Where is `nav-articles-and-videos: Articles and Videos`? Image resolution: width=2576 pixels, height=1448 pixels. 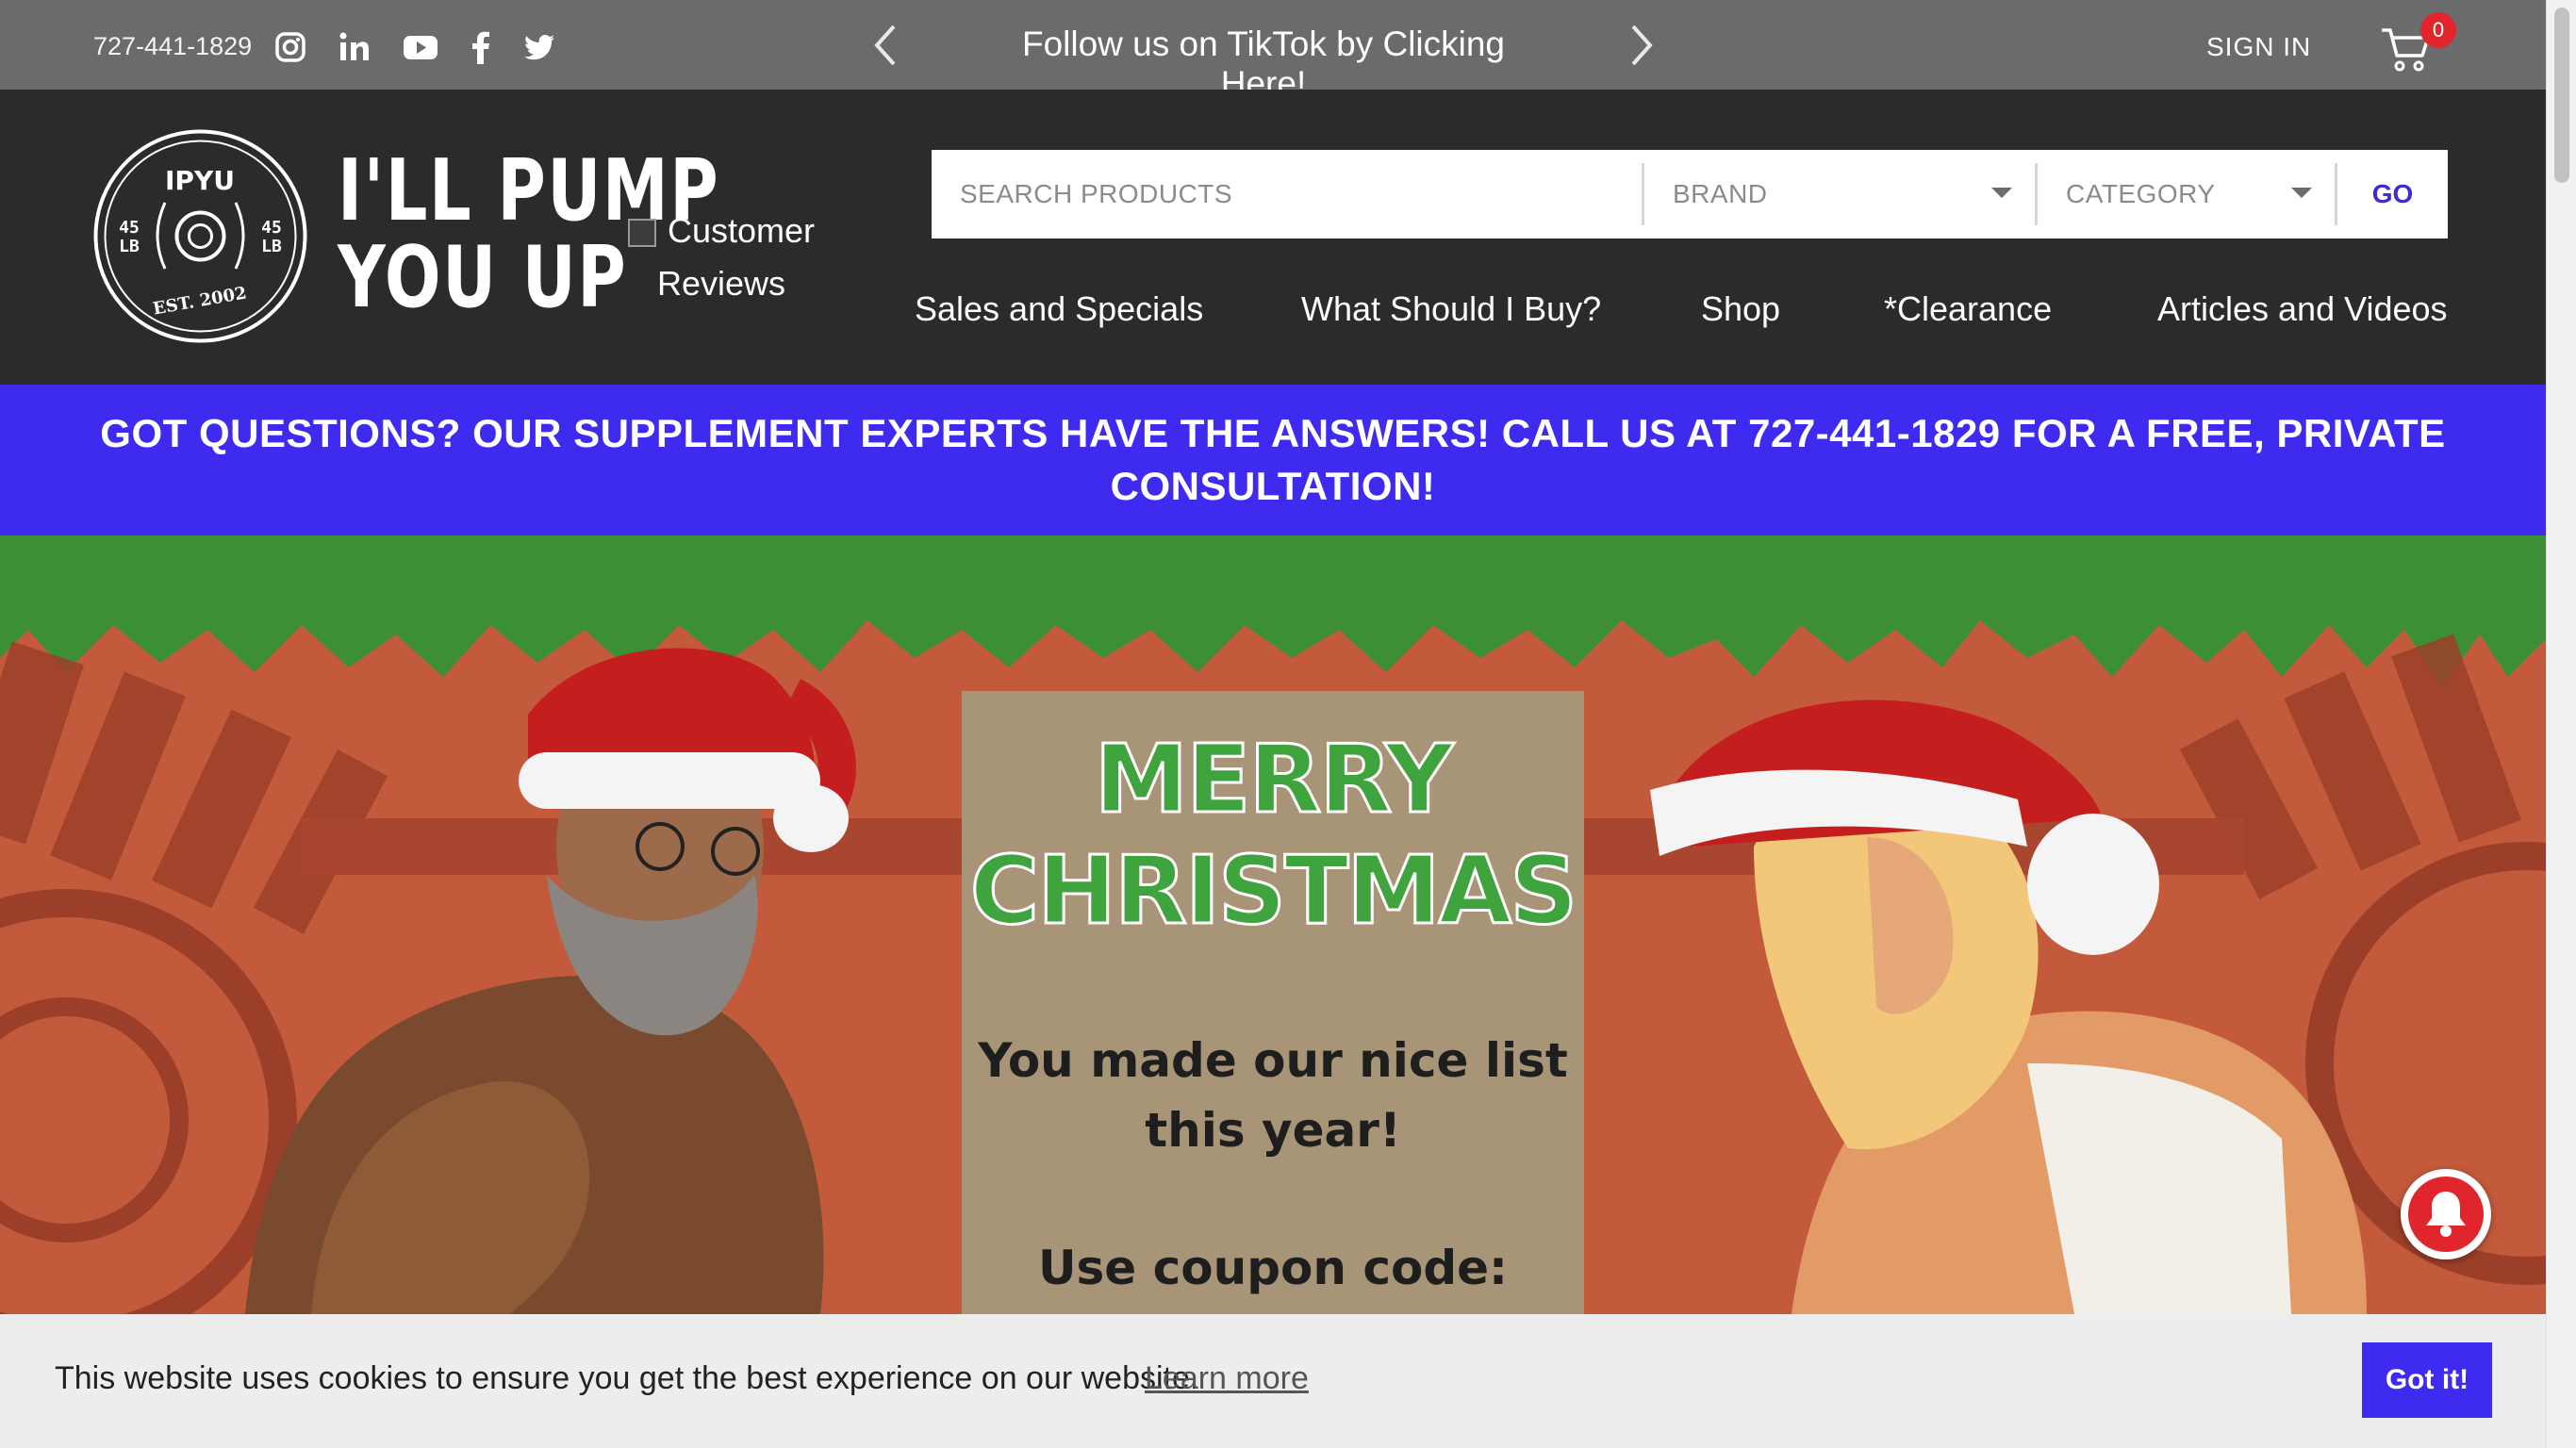 nav-articles-and-videos: Articles and Videos is located at coordinates (2302, 309).